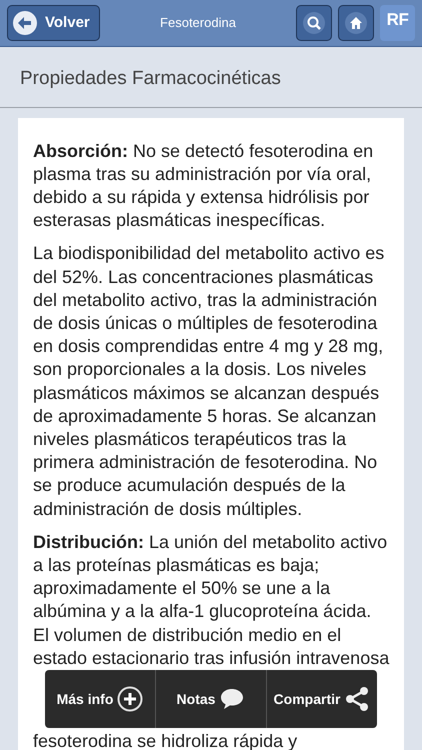  Describe the element at coordinates (53, 23) in the screenshot. I see `back-button: Volver` at that location.